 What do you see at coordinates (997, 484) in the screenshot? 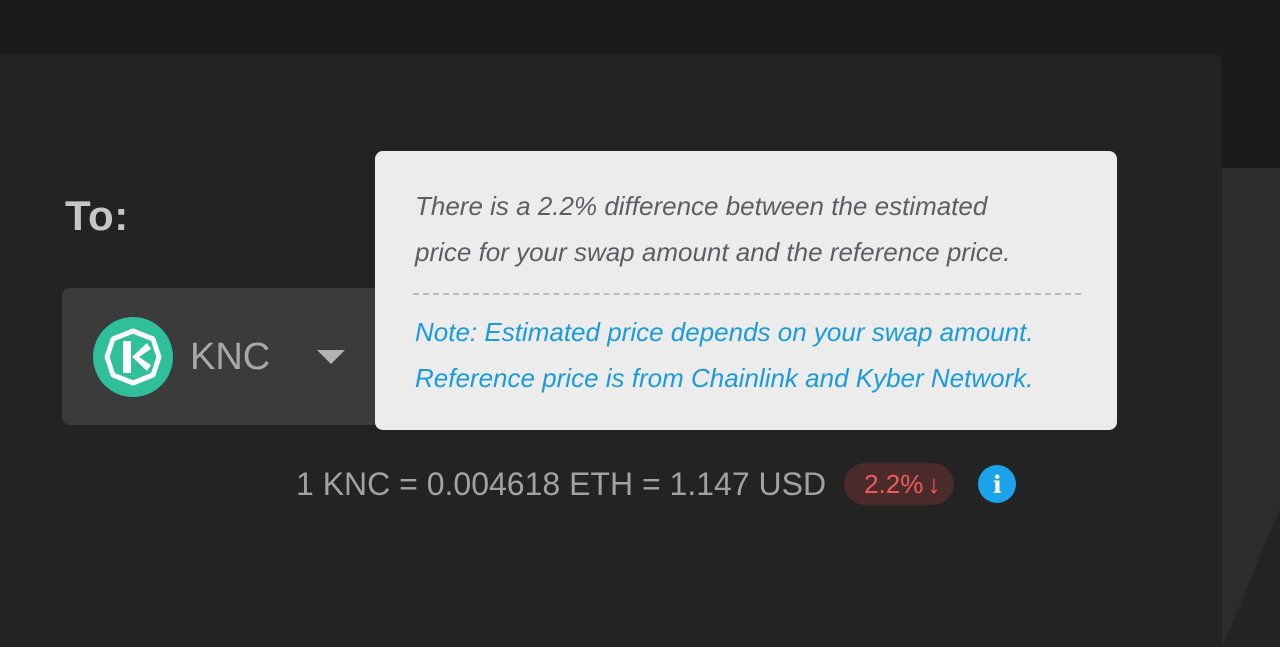
I see `info-icon: i` at bounding box center [997, 484].